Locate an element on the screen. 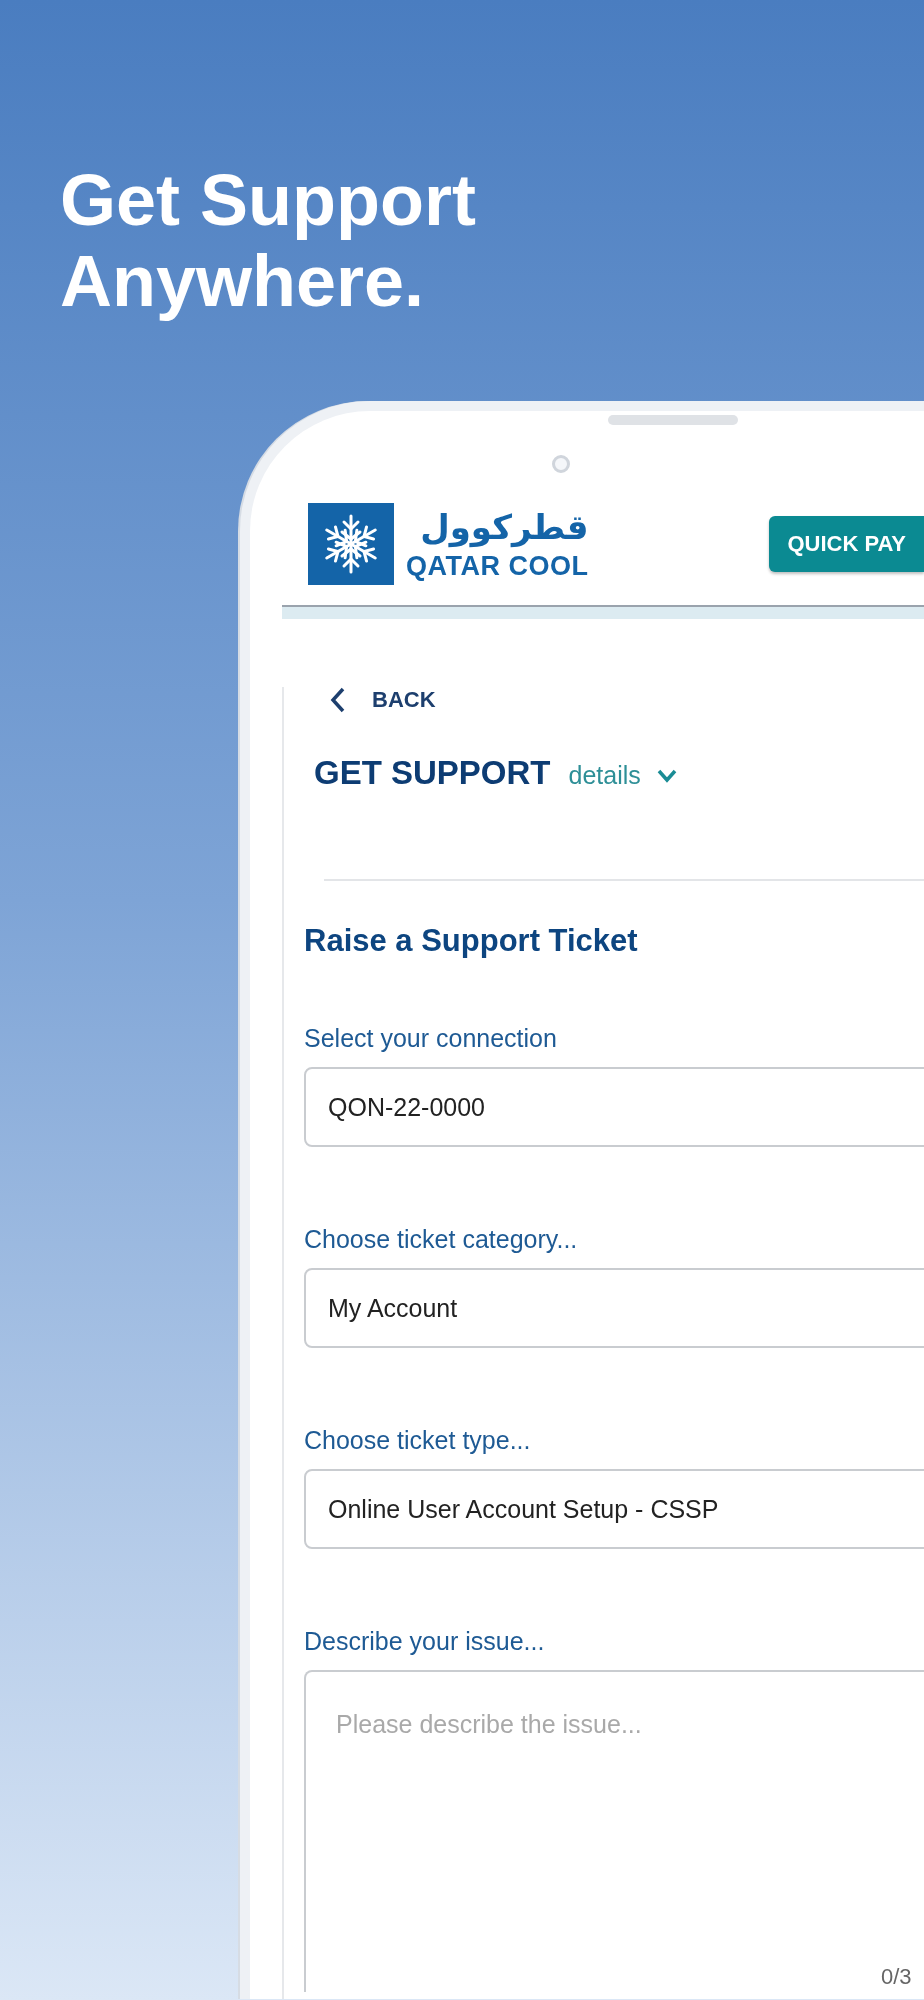 The image size is (924, 2000). back-link: BACK is located at coordinates (383, 700).